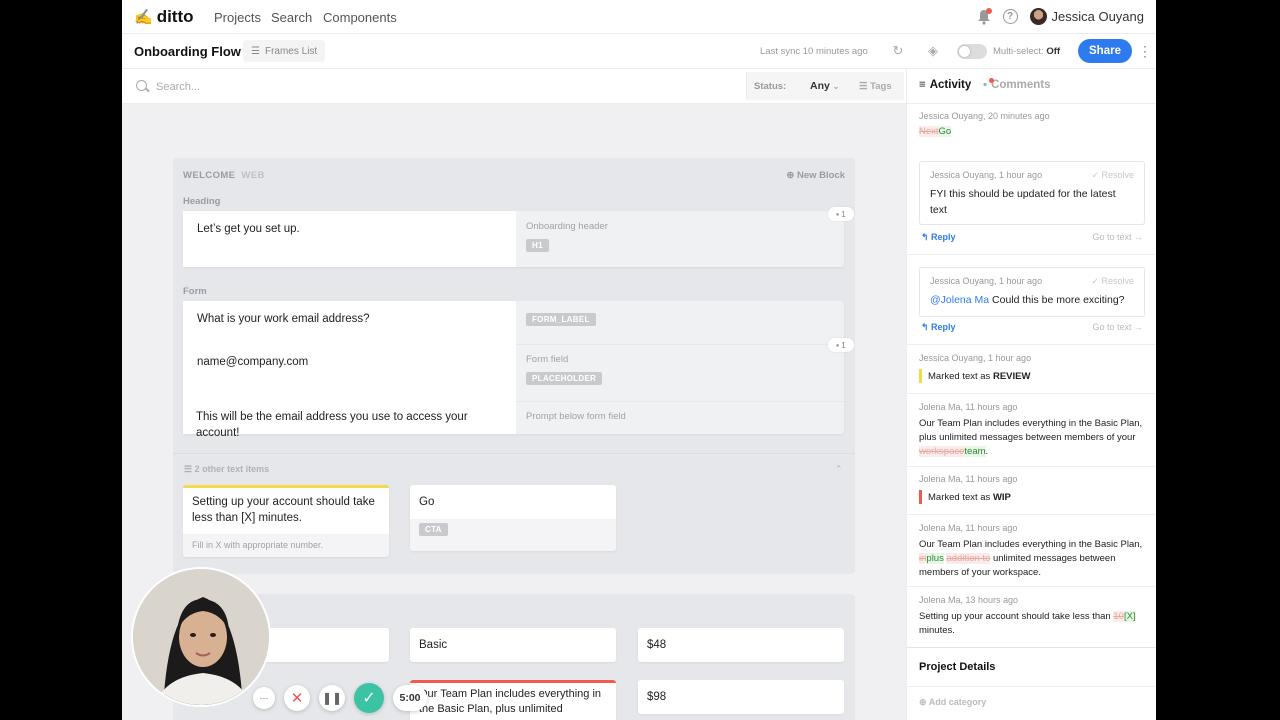 This screenshot has width=1280, height=720. I want to click on finish-recording-button: ✓, so click(369, 698).